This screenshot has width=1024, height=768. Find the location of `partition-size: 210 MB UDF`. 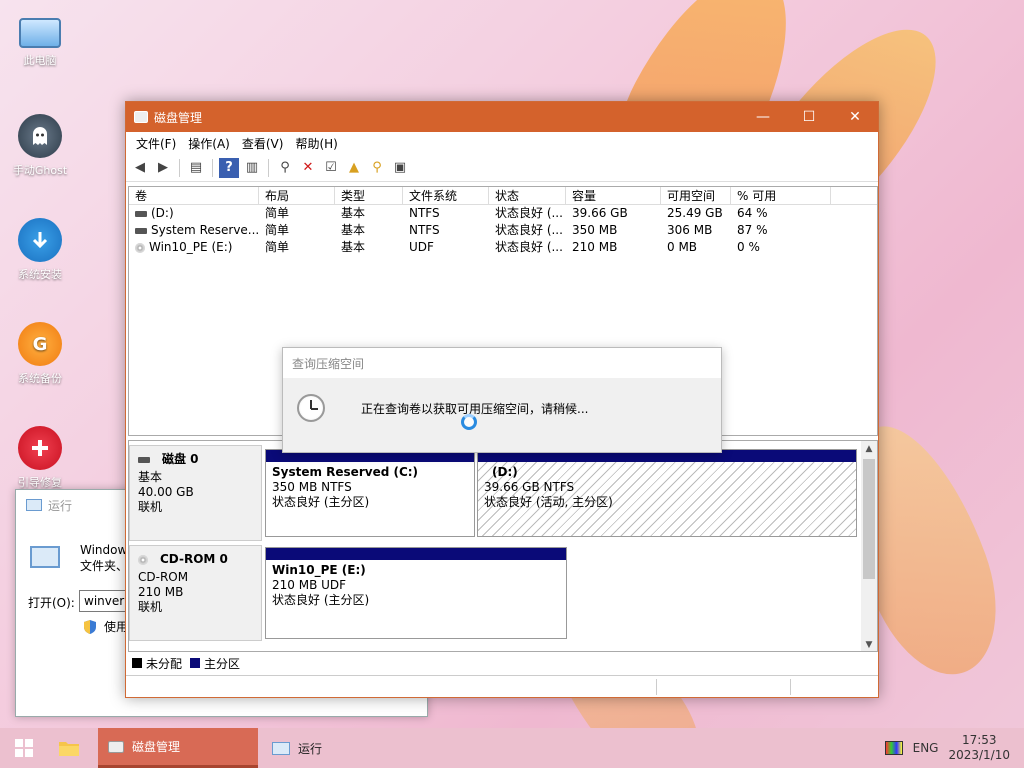

partition-size: 210 MB UDF is located at coordinates (309, 585).